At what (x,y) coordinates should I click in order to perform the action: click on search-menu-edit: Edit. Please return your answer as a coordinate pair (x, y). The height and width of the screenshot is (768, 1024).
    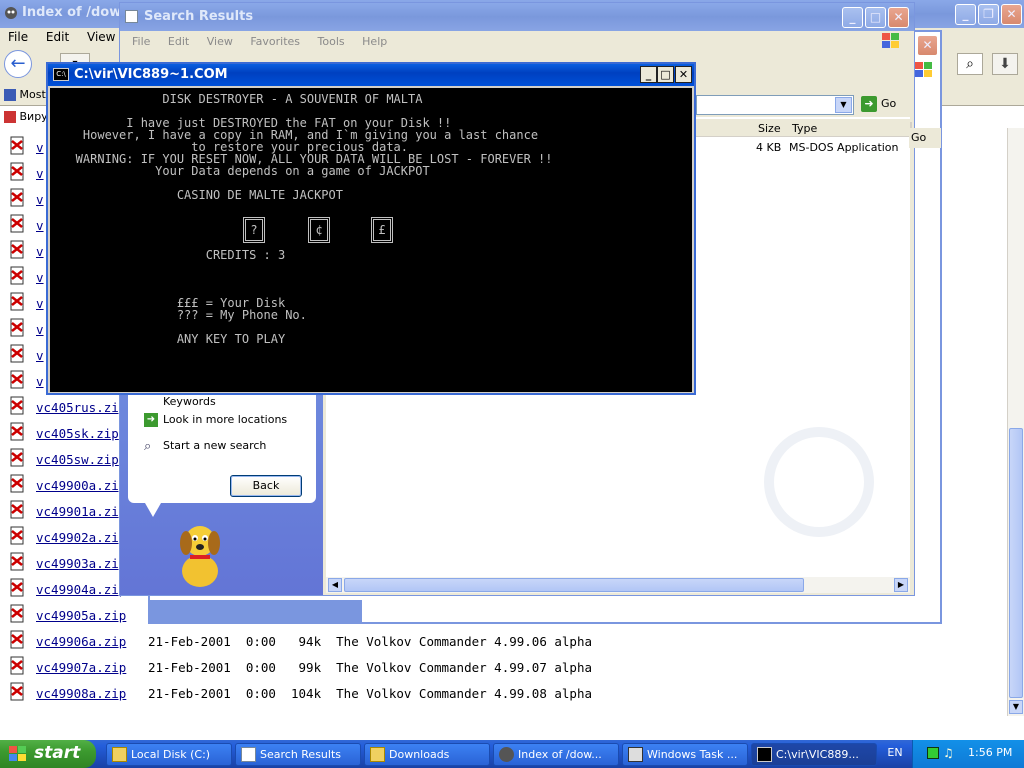
    Looking at the image, I should click on (178, 41).